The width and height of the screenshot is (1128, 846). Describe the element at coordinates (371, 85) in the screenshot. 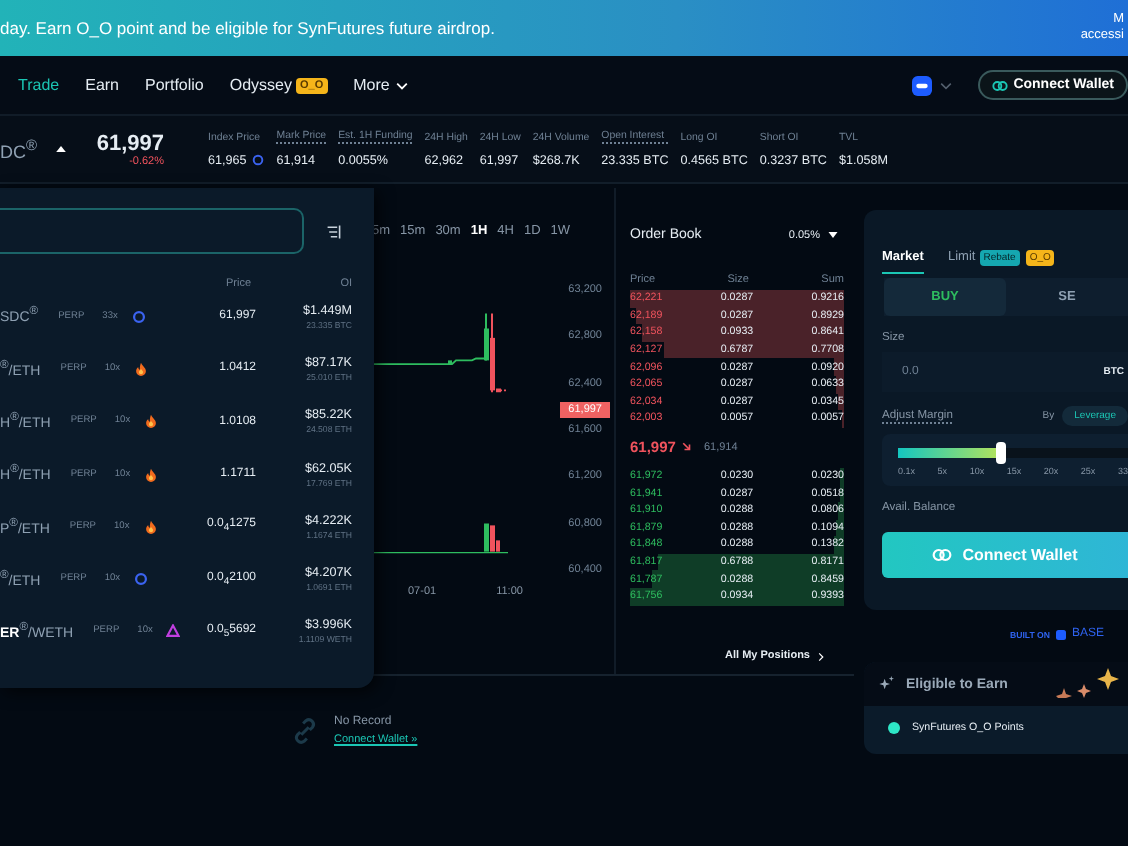

I see `nav-link: More` at that location.